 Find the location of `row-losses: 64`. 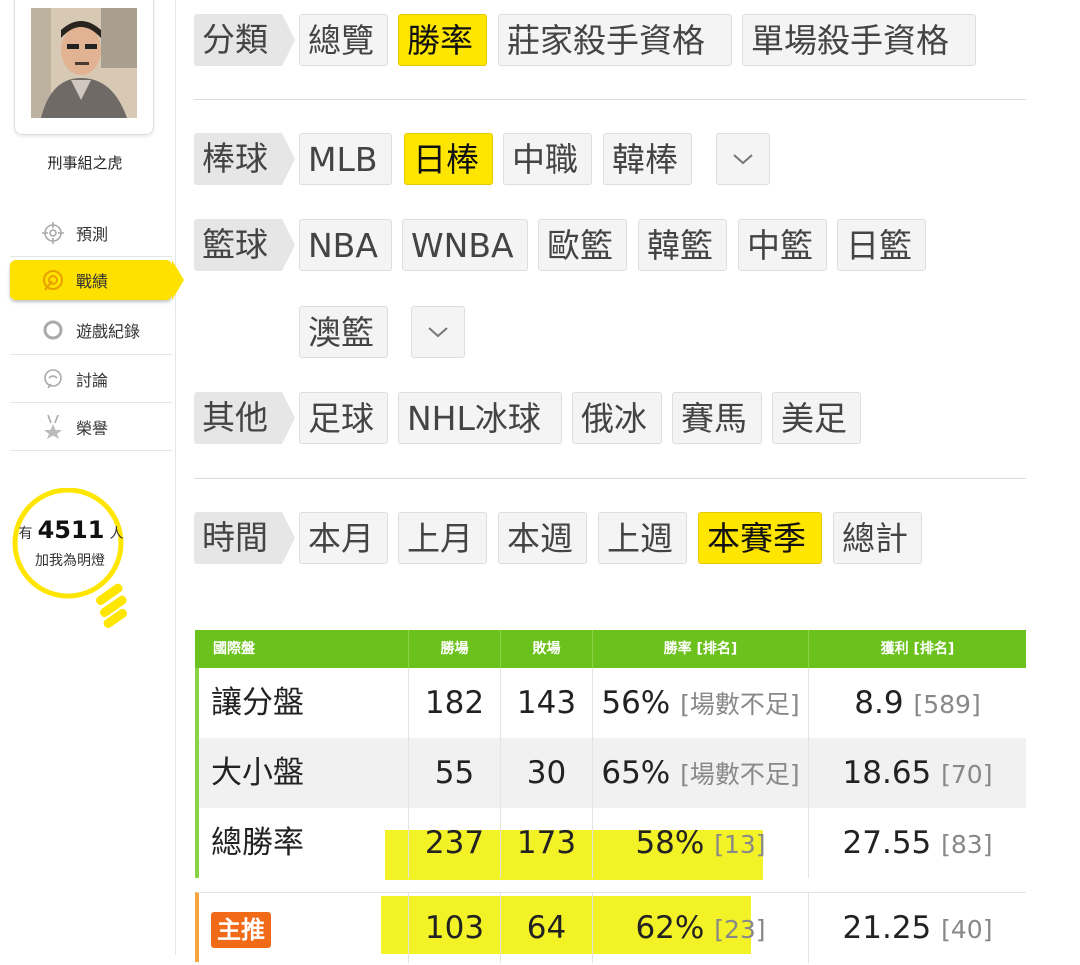

row-losses: 64 is located at coordinates (547, 928).